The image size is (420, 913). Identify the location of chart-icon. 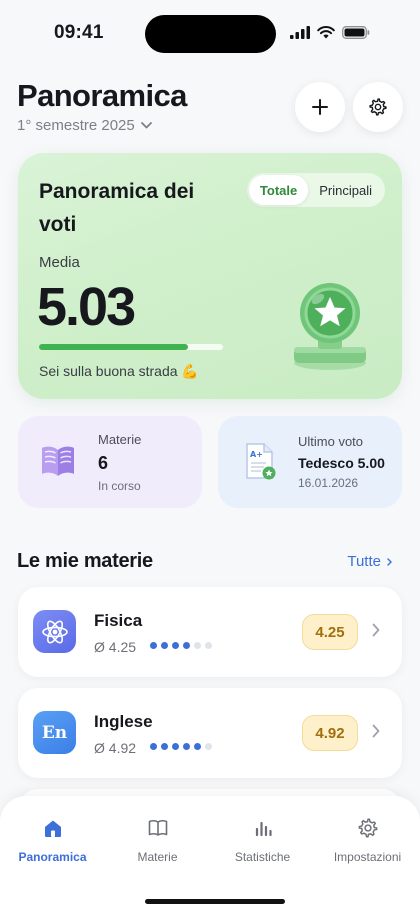
(263, 829).